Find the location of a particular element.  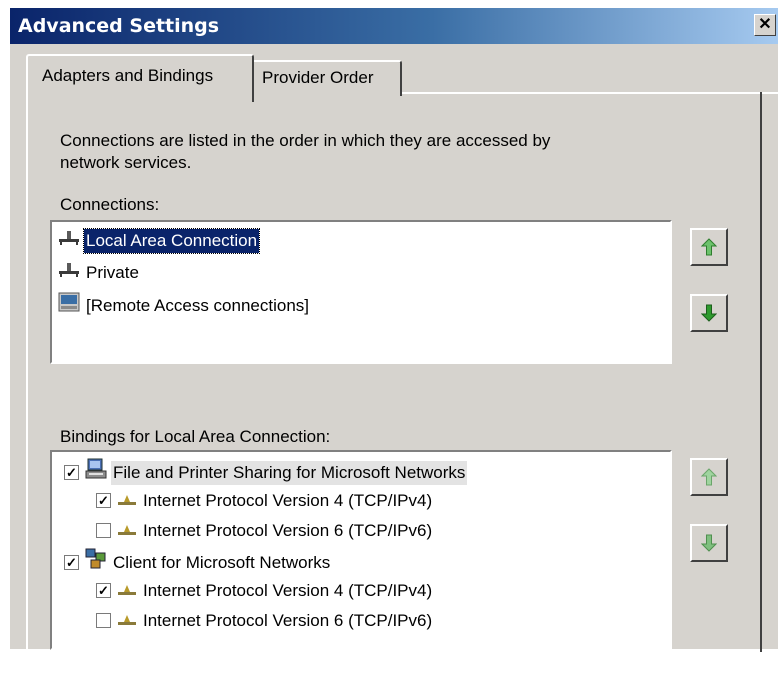

tab-adapters-and-bindings: Adapters and Bindings is located at coordinates (140, 78).